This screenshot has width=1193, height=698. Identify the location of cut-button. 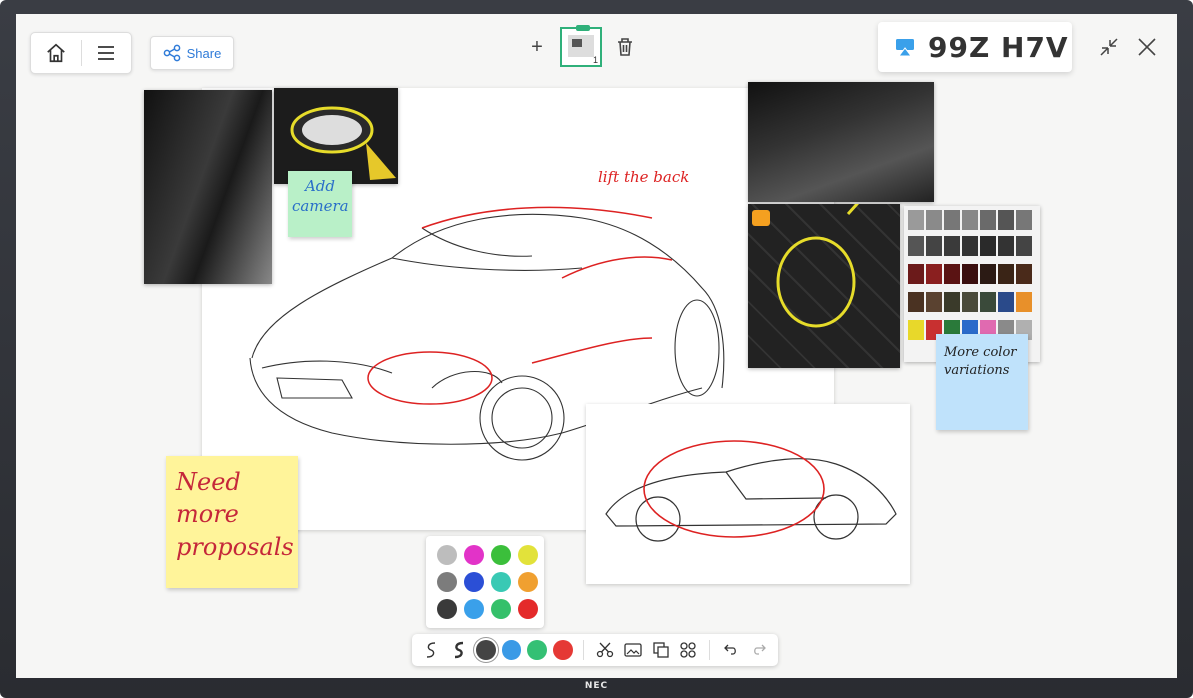
(605, 650).